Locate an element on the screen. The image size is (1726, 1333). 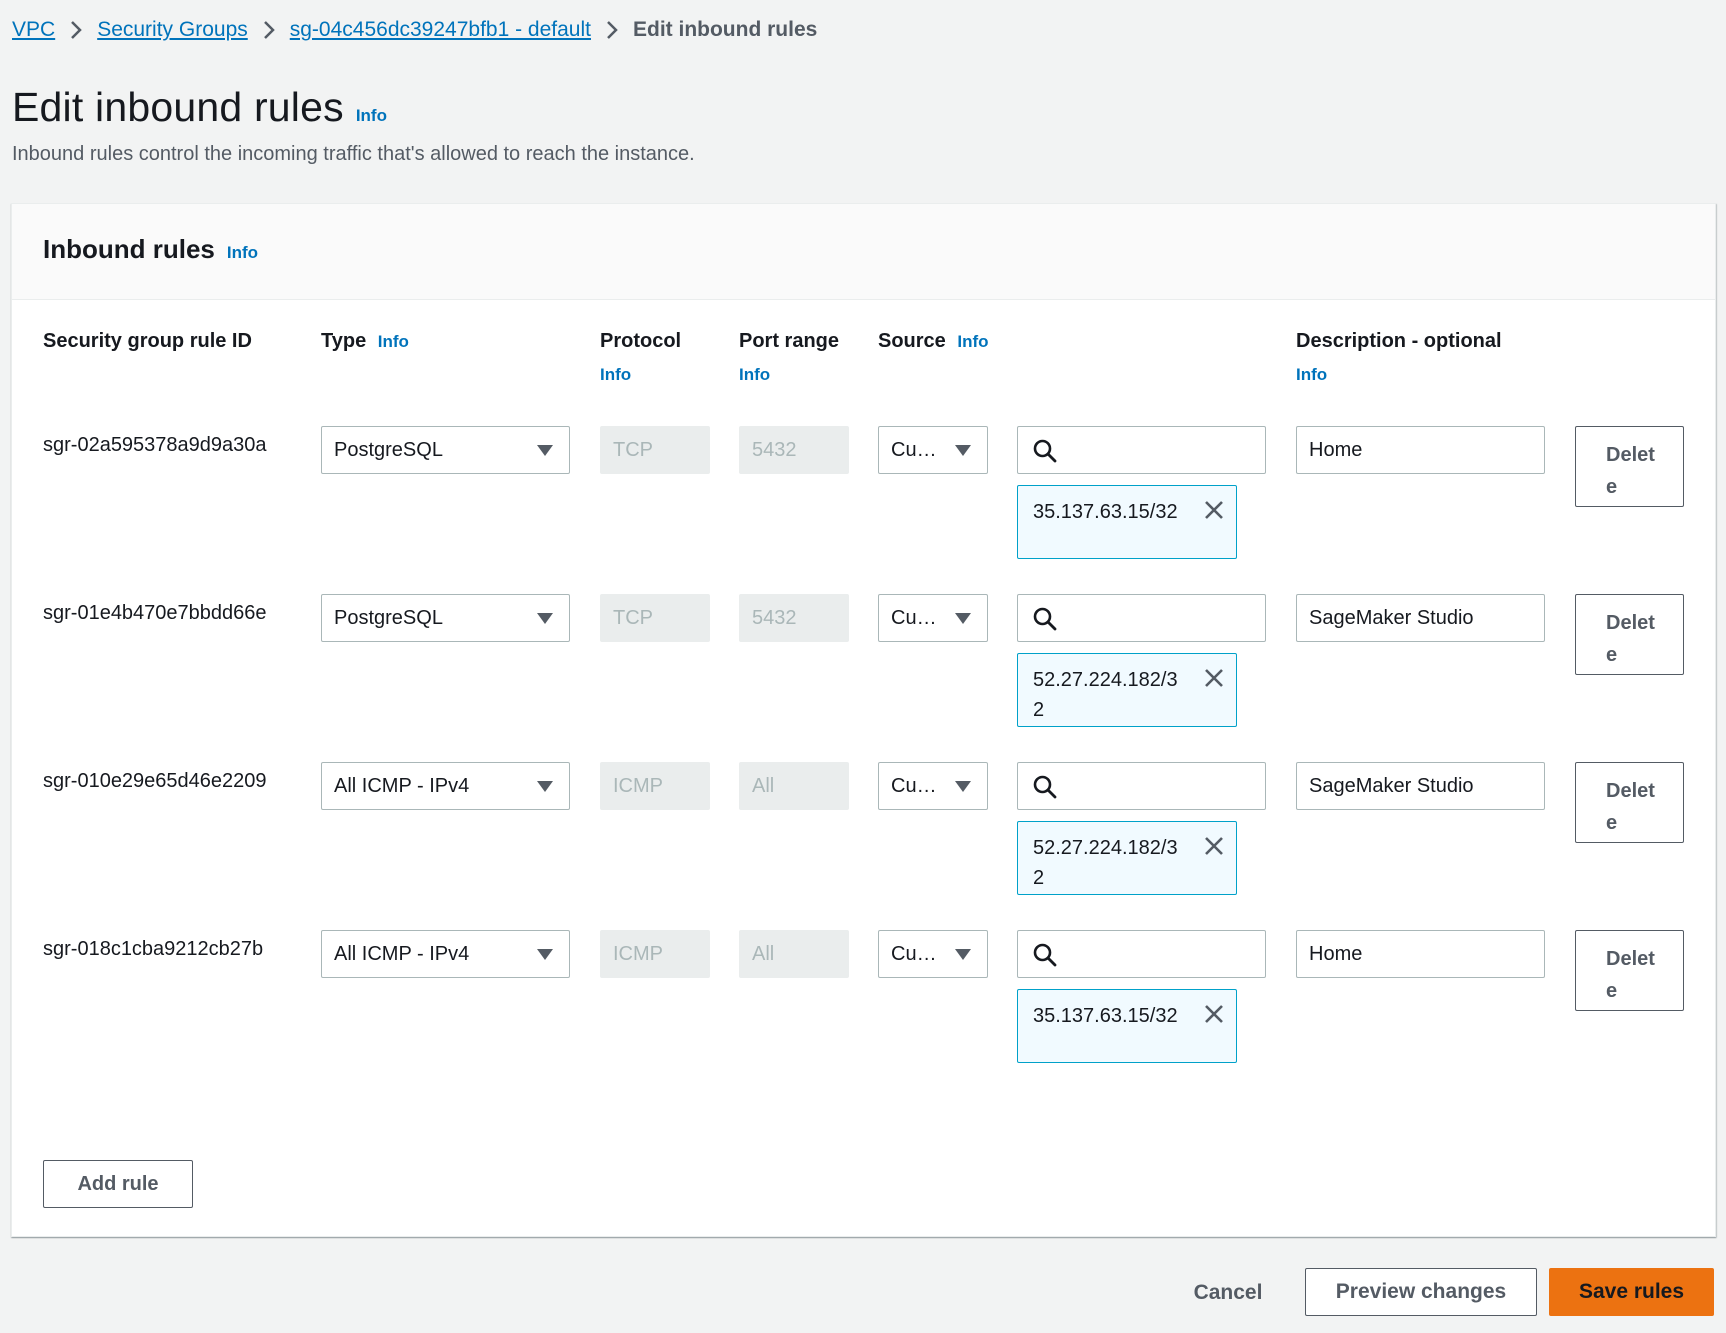
column-header-label: Security group rule ID is located at coordinates (147, 341).